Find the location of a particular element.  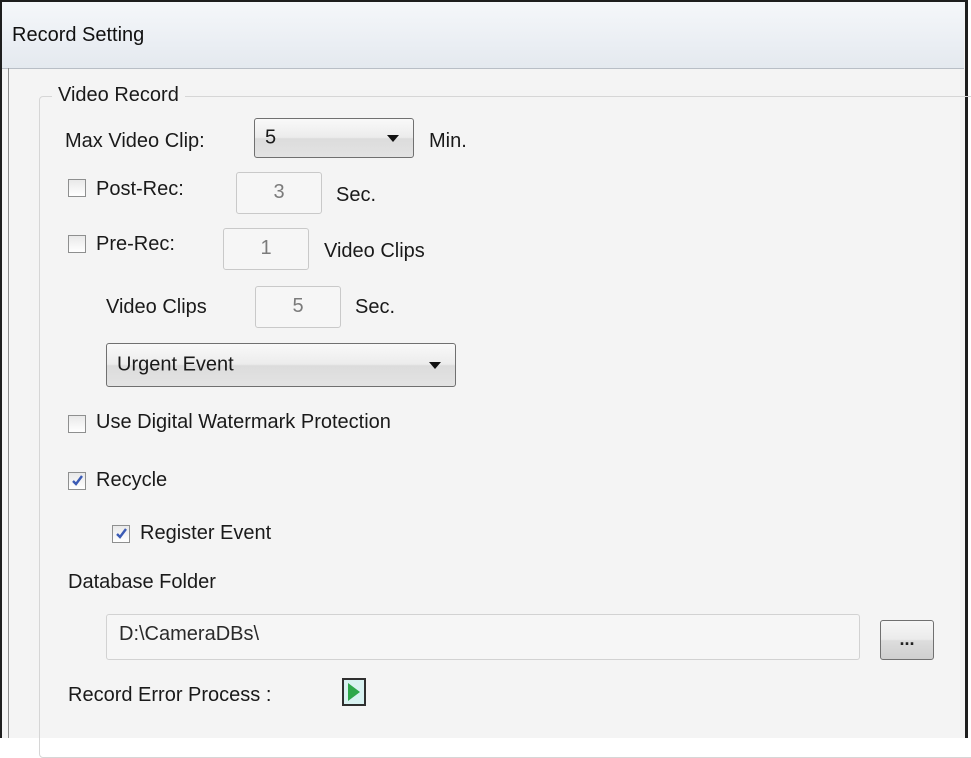

record-error-process-label: Record Error Process : is located at coordinates (170, 695).